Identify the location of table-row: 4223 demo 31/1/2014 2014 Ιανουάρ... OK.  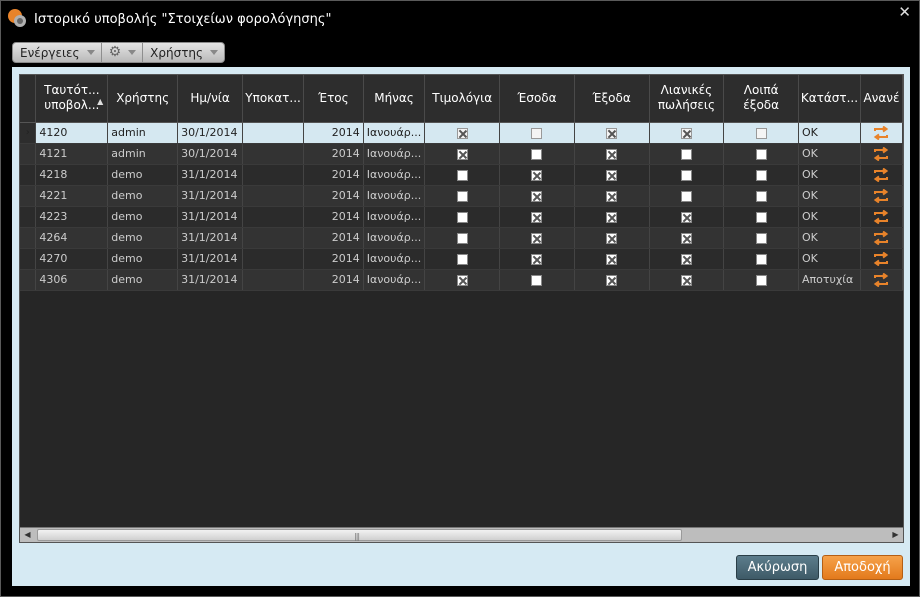
(461, 217).